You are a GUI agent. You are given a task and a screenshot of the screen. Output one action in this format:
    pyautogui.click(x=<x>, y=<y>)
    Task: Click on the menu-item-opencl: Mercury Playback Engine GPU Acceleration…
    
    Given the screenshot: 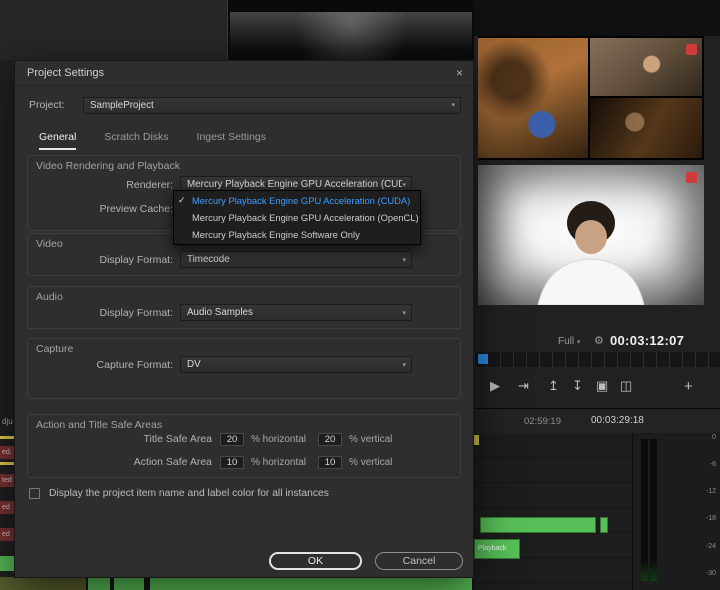 What is the action you would take?
    pyautogui.click(x=297, y=217)
    